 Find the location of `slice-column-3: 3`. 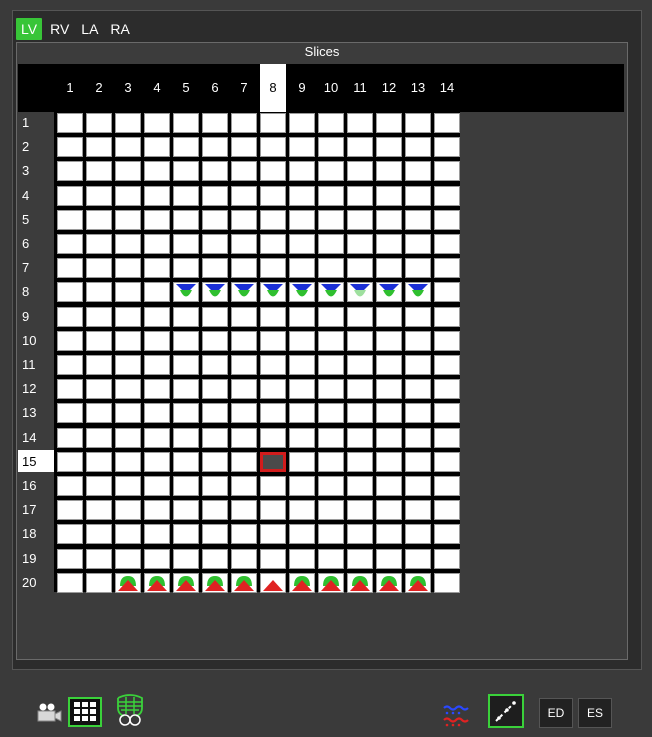

slice-column-3: 3 is located at coordinates (128, 88).